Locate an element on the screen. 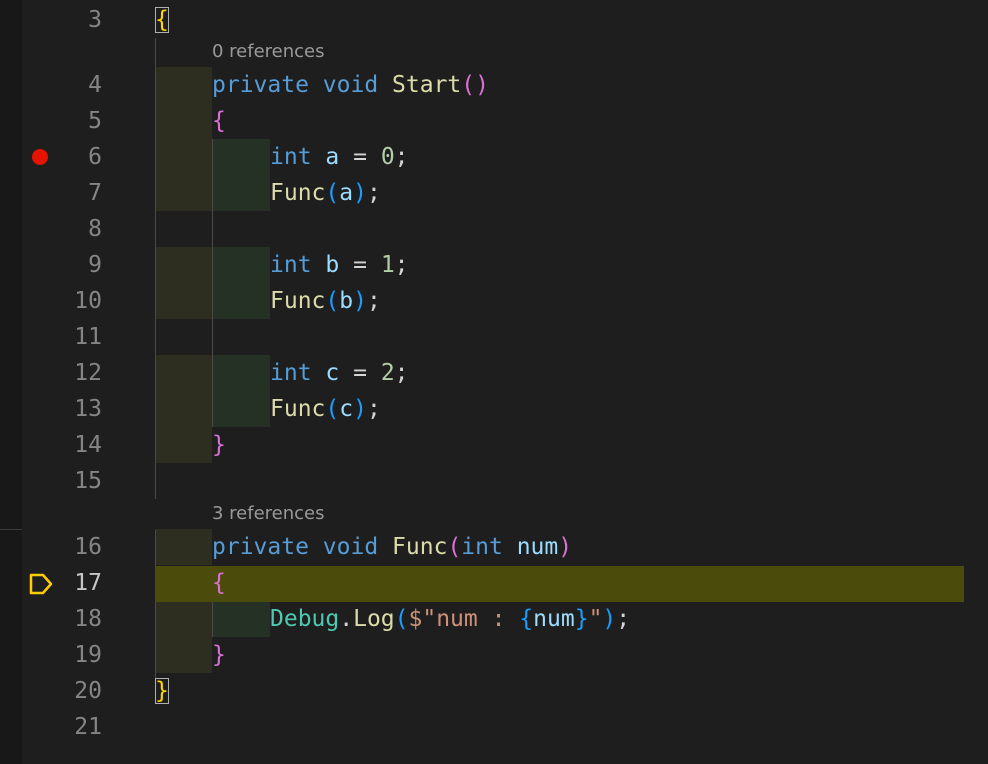  code-line: int a = 0; is located at coordinates (339, 157).